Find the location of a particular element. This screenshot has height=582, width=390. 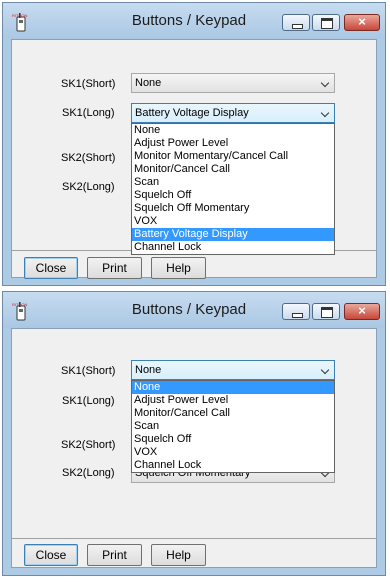

divider is located at coordinates (194, 538).